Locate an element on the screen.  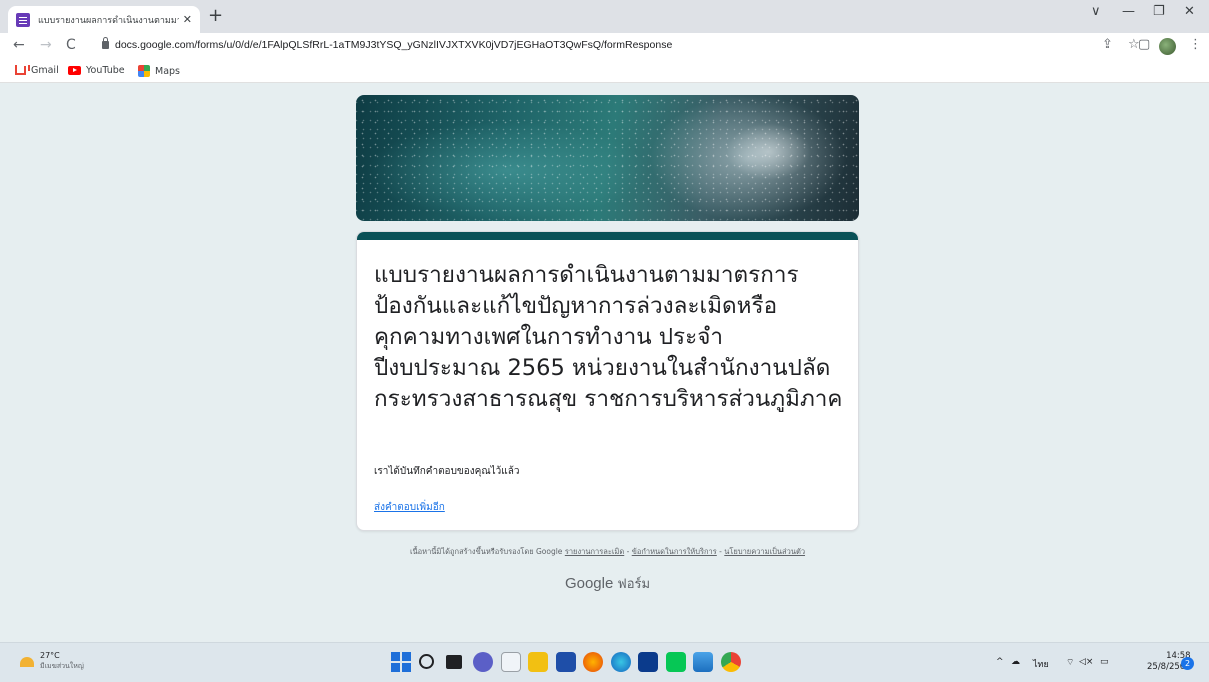
gmail-icon is located at coordinates (22, 70).